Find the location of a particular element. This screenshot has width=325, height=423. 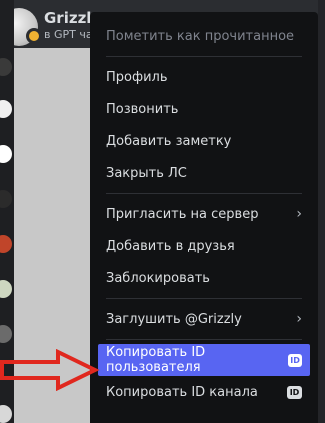

menu-item-label: Добавить заметку is located at coordinates (169, 141).